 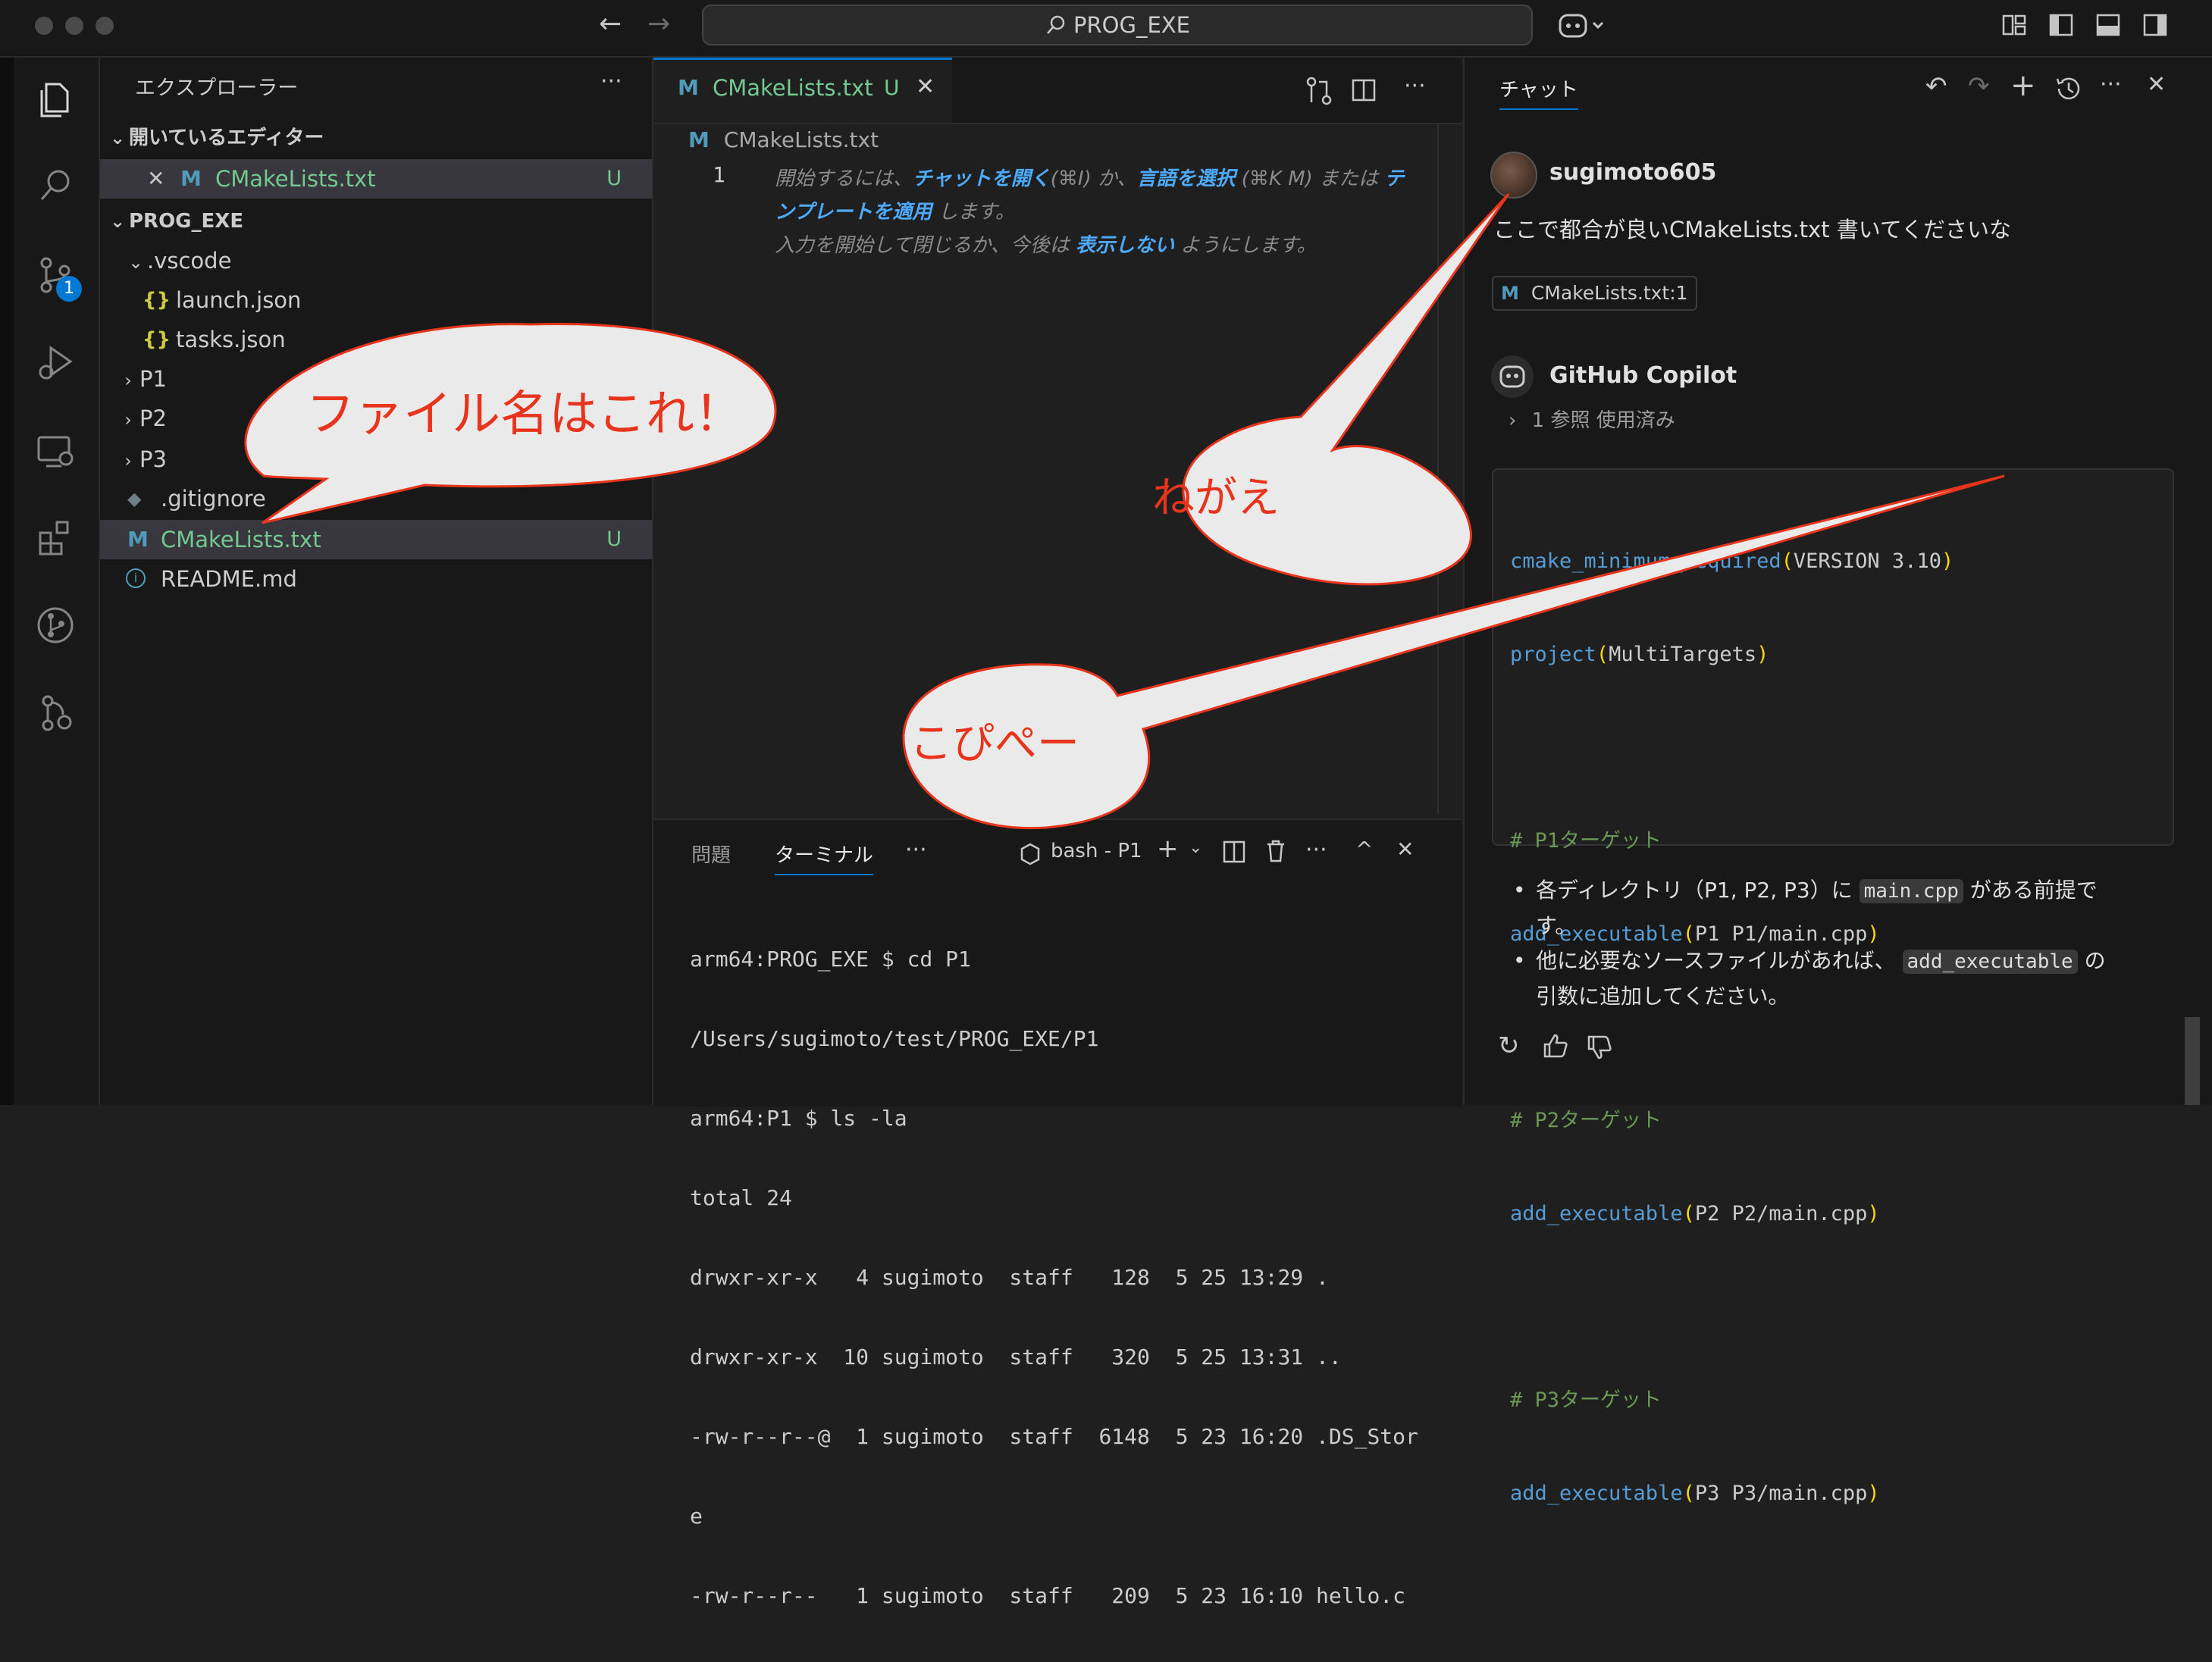 I want to click on terminal-line: total 24, so click(x=741, y=1197).